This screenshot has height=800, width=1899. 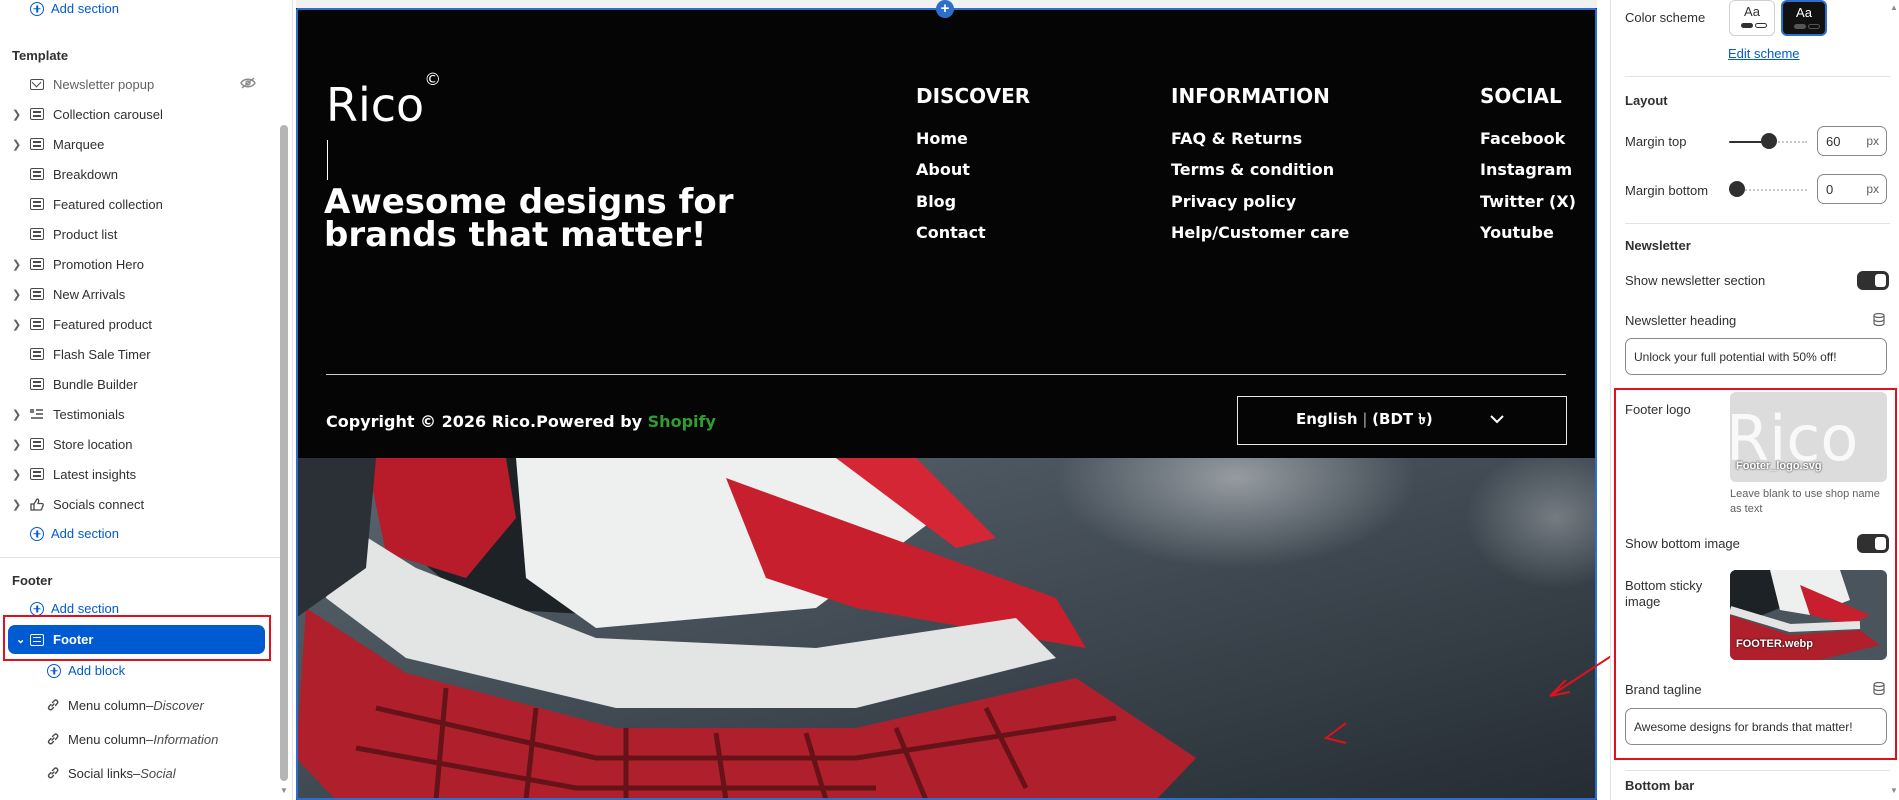 What do you see at coordinates (99, 504) in the screenshot?
I see `section-label: Socials connect` at bounding box center [99, 504].